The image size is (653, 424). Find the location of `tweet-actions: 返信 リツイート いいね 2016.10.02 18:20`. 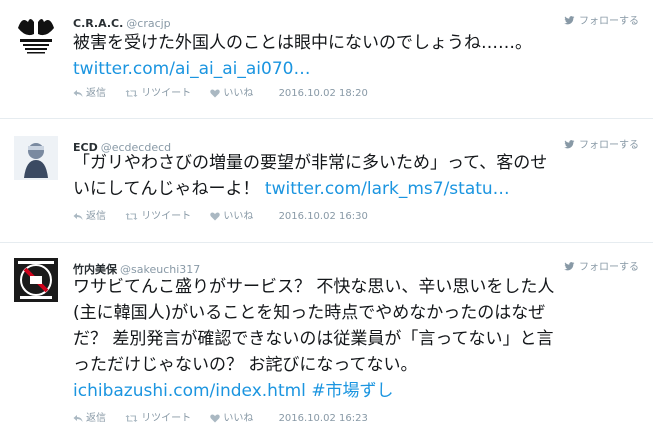

tweet-actions: 返信 リツイート いいね 2016.10.02 18:20 is located at coordinates (220, 91).